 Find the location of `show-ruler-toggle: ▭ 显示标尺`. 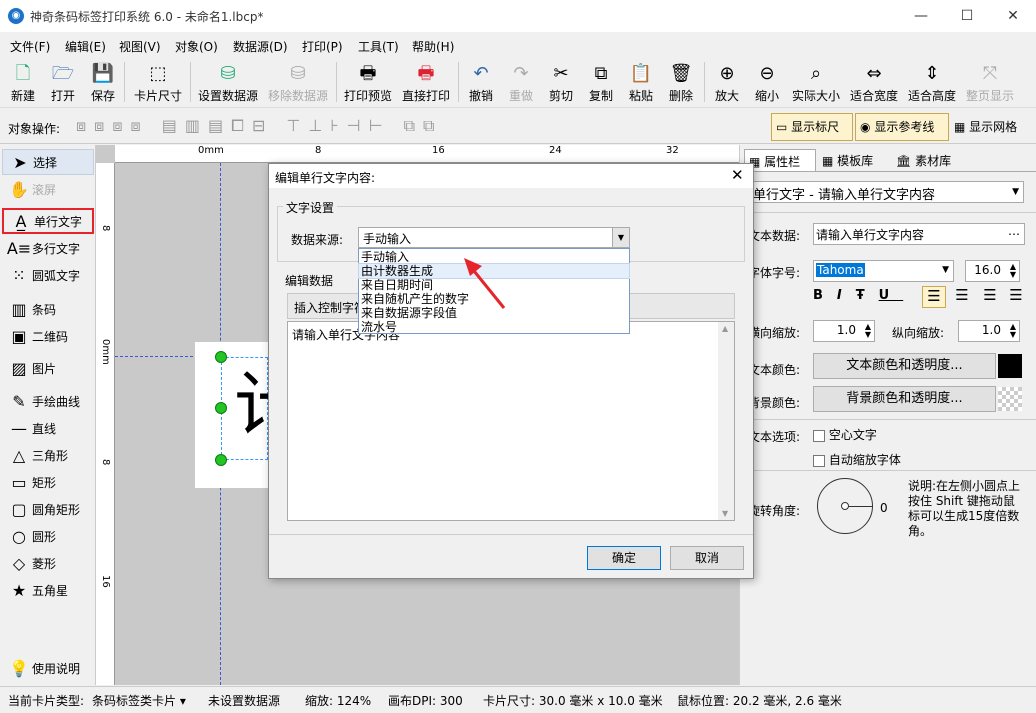

show-ruler-toggle: ▭ 显示标尺 is located at coordinates (812, 127).